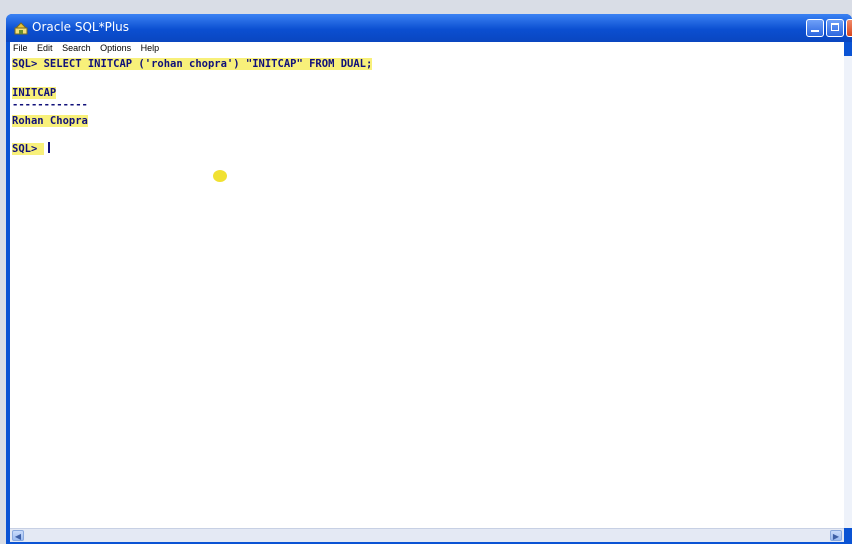 This screenshot has width=852, height=544. I want to click on maximize-icon, so click(835, 27).